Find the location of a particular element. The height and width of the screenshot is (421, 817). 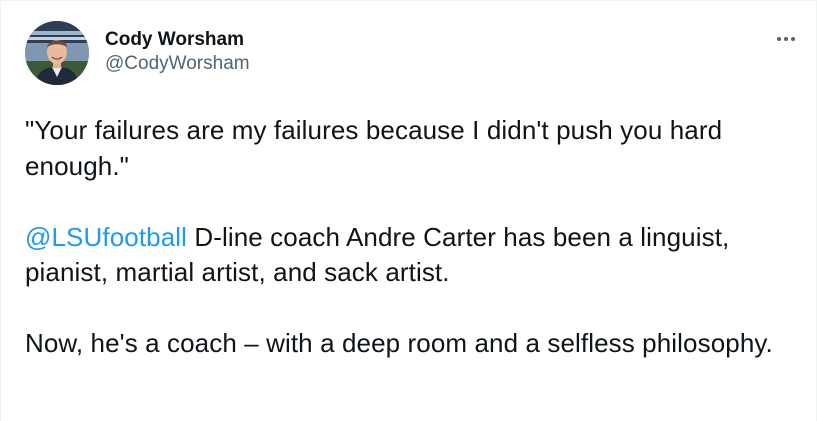

tweet-header: Cody Worsham @CodyWorsham is located at coordinates (412, 54).